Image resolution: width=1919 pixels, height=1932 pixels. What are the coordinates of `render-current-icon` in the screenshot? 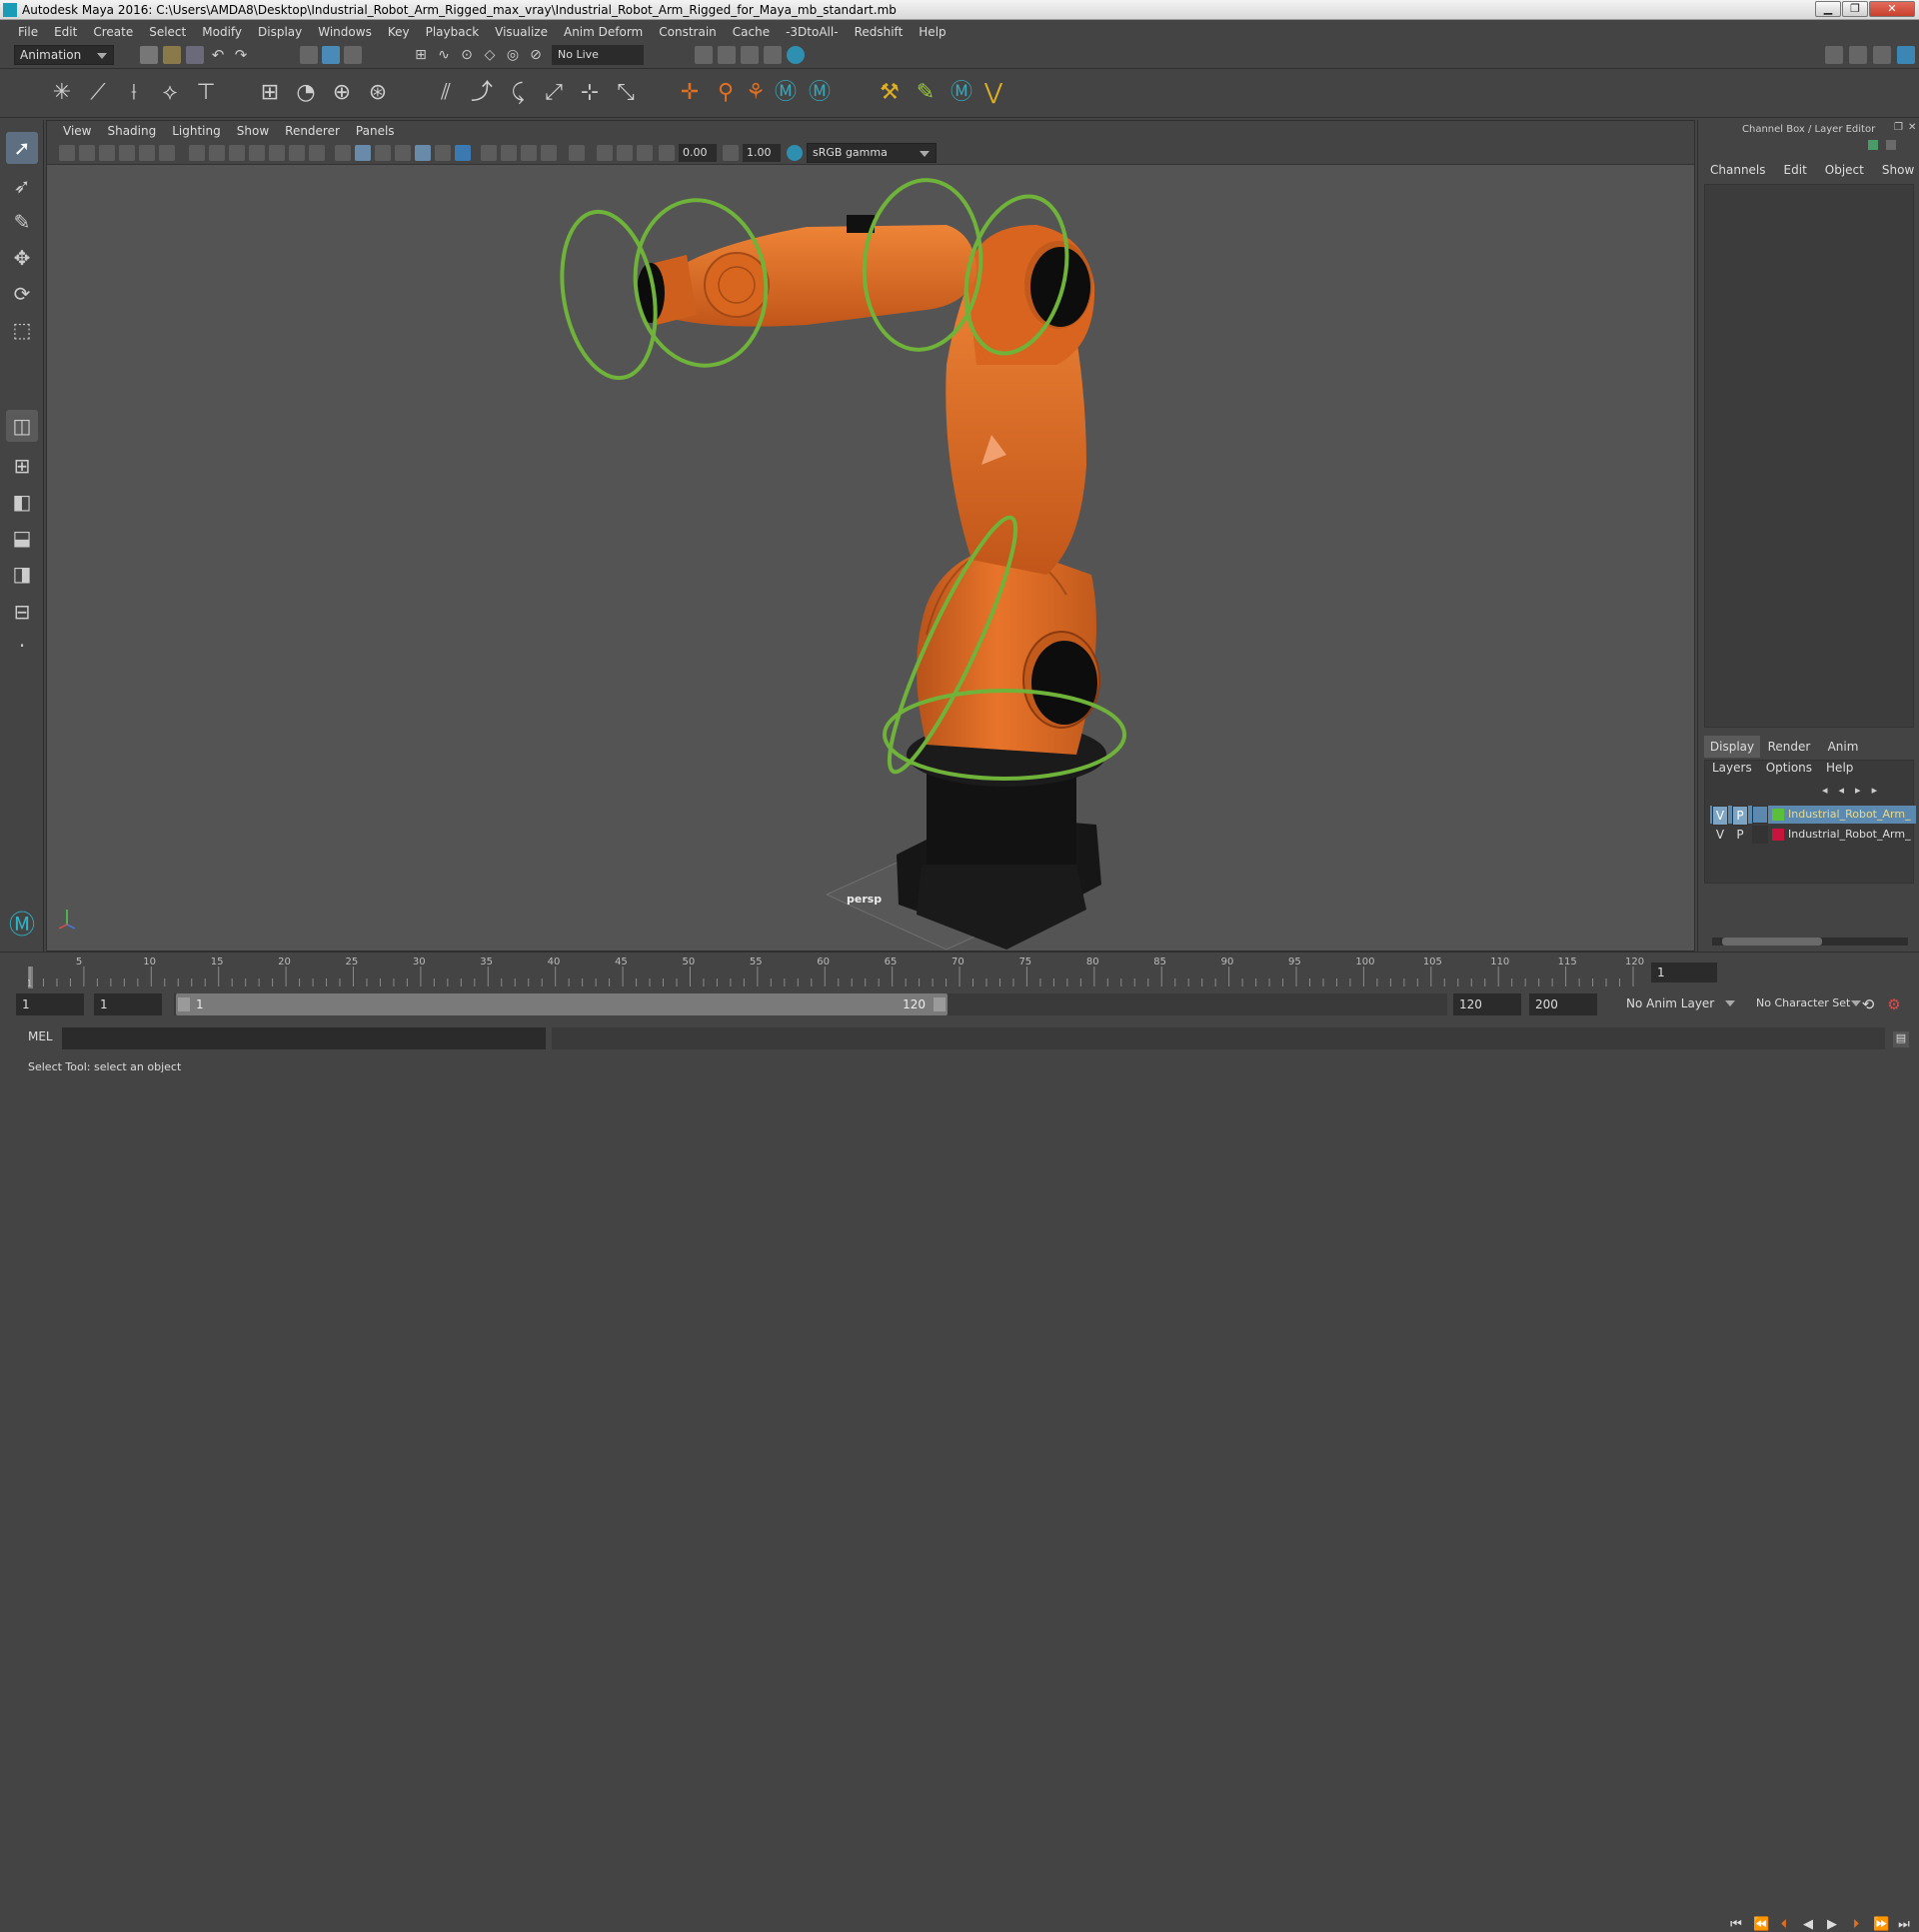 It's located at (727, 55).